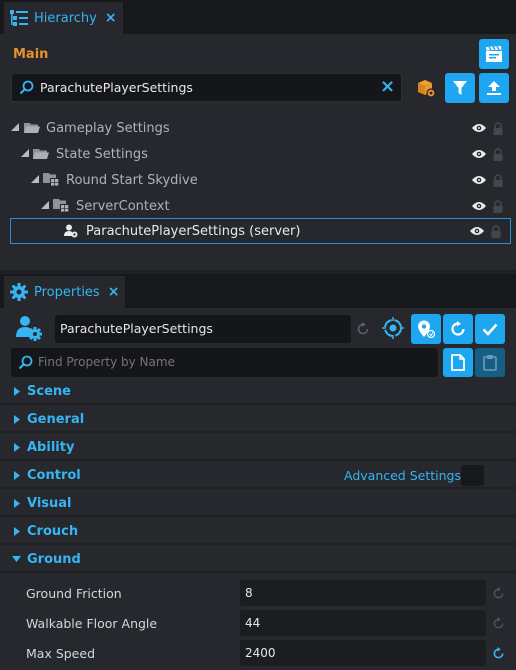  I want to click on template-filter-button, so click(426, 88).